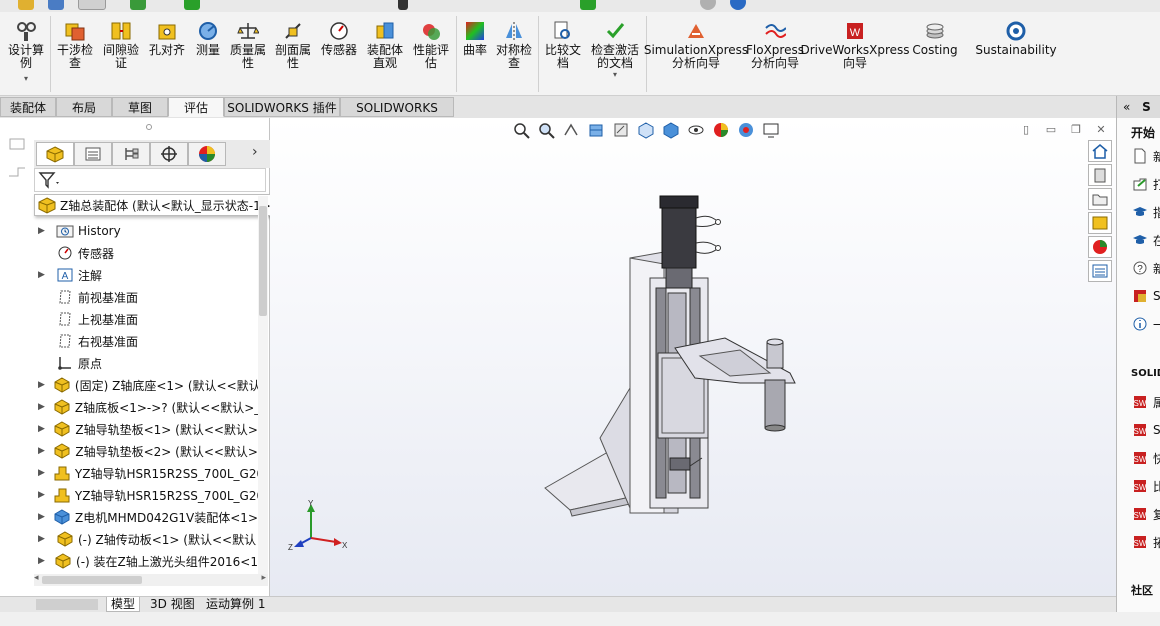 The image size is (1160, 626). Describe the element at coordinates (131, 154) in the screenshot. I see `tab-configuration-manager` at that location.